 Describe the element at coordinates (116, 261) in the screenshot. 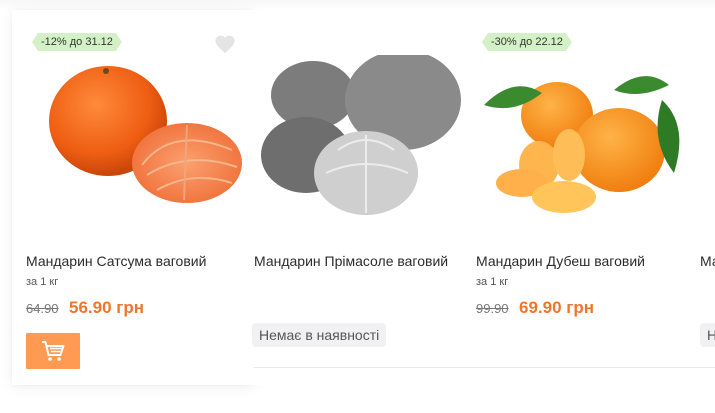

I see `product-name: Мандарин Сатсума ваговий` at that location.